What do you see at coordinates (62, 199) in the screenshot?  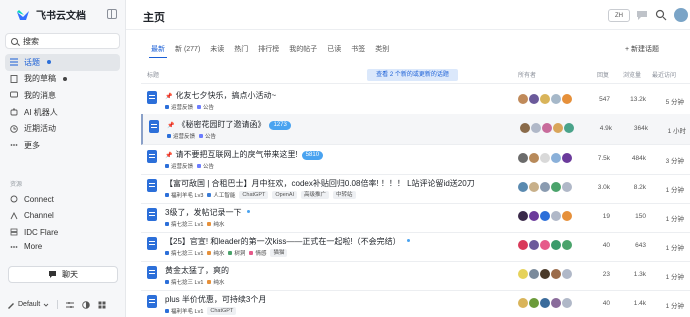 I see `sidebar-item-connect: Connect` at bounding box center [62, 199].